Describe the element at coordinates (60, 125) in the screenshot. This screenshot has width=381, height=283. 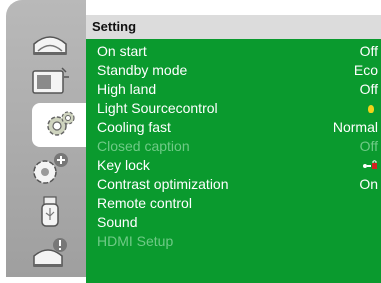
I see `setting-gear-icon` at that location.